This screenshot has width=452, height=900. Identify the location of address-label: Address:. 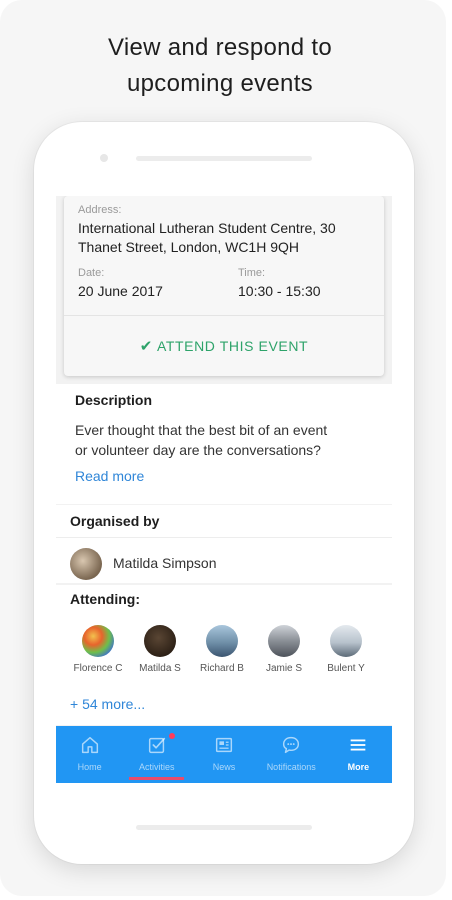
(100, 210).